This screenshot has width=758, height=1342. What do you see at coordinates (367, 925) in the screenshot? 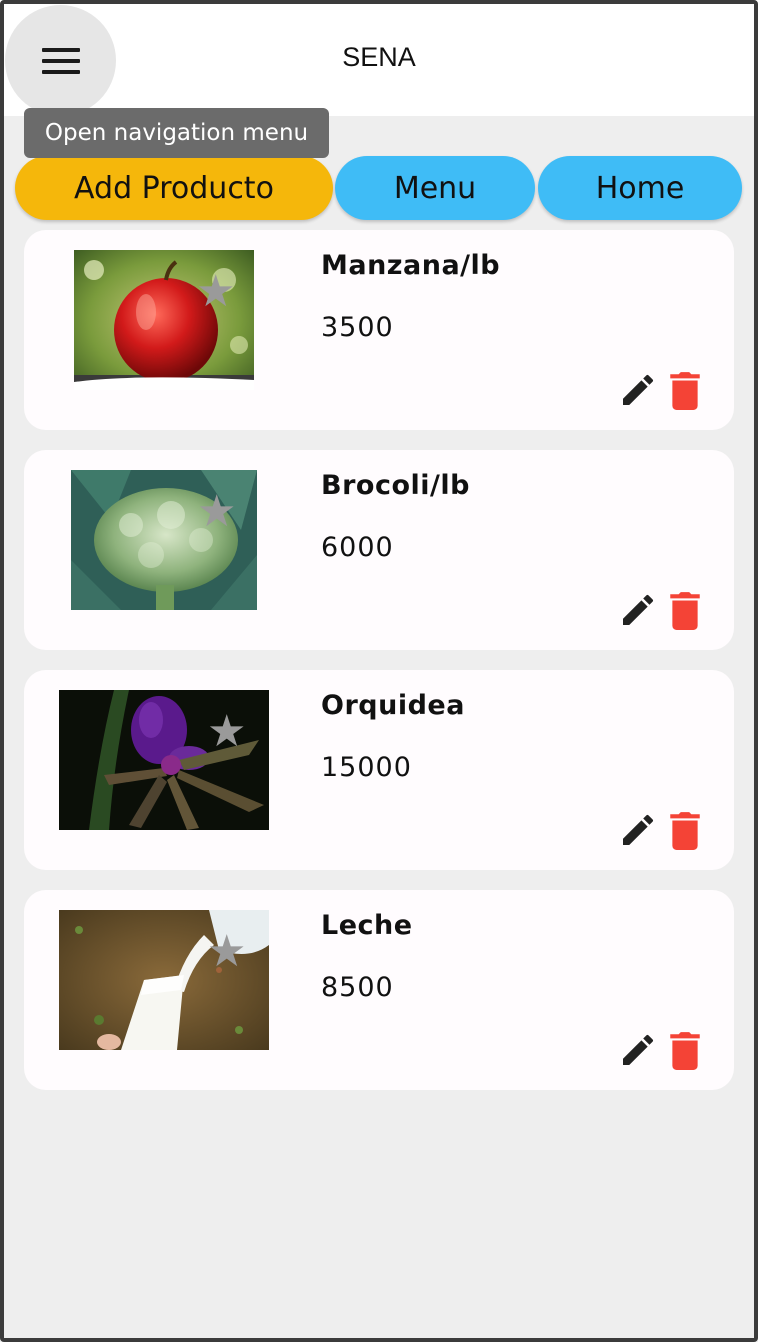
I see `product-name: Leche` at bounding box center [367, 925].